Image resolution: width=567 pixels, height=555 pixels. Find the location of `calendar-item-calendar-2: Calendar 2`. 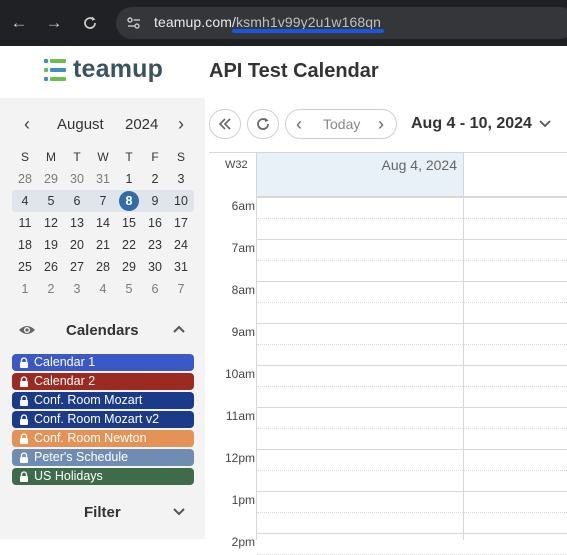

calendar-item-calendar-2: Calendar 2 is located at coordinates (103, 381).